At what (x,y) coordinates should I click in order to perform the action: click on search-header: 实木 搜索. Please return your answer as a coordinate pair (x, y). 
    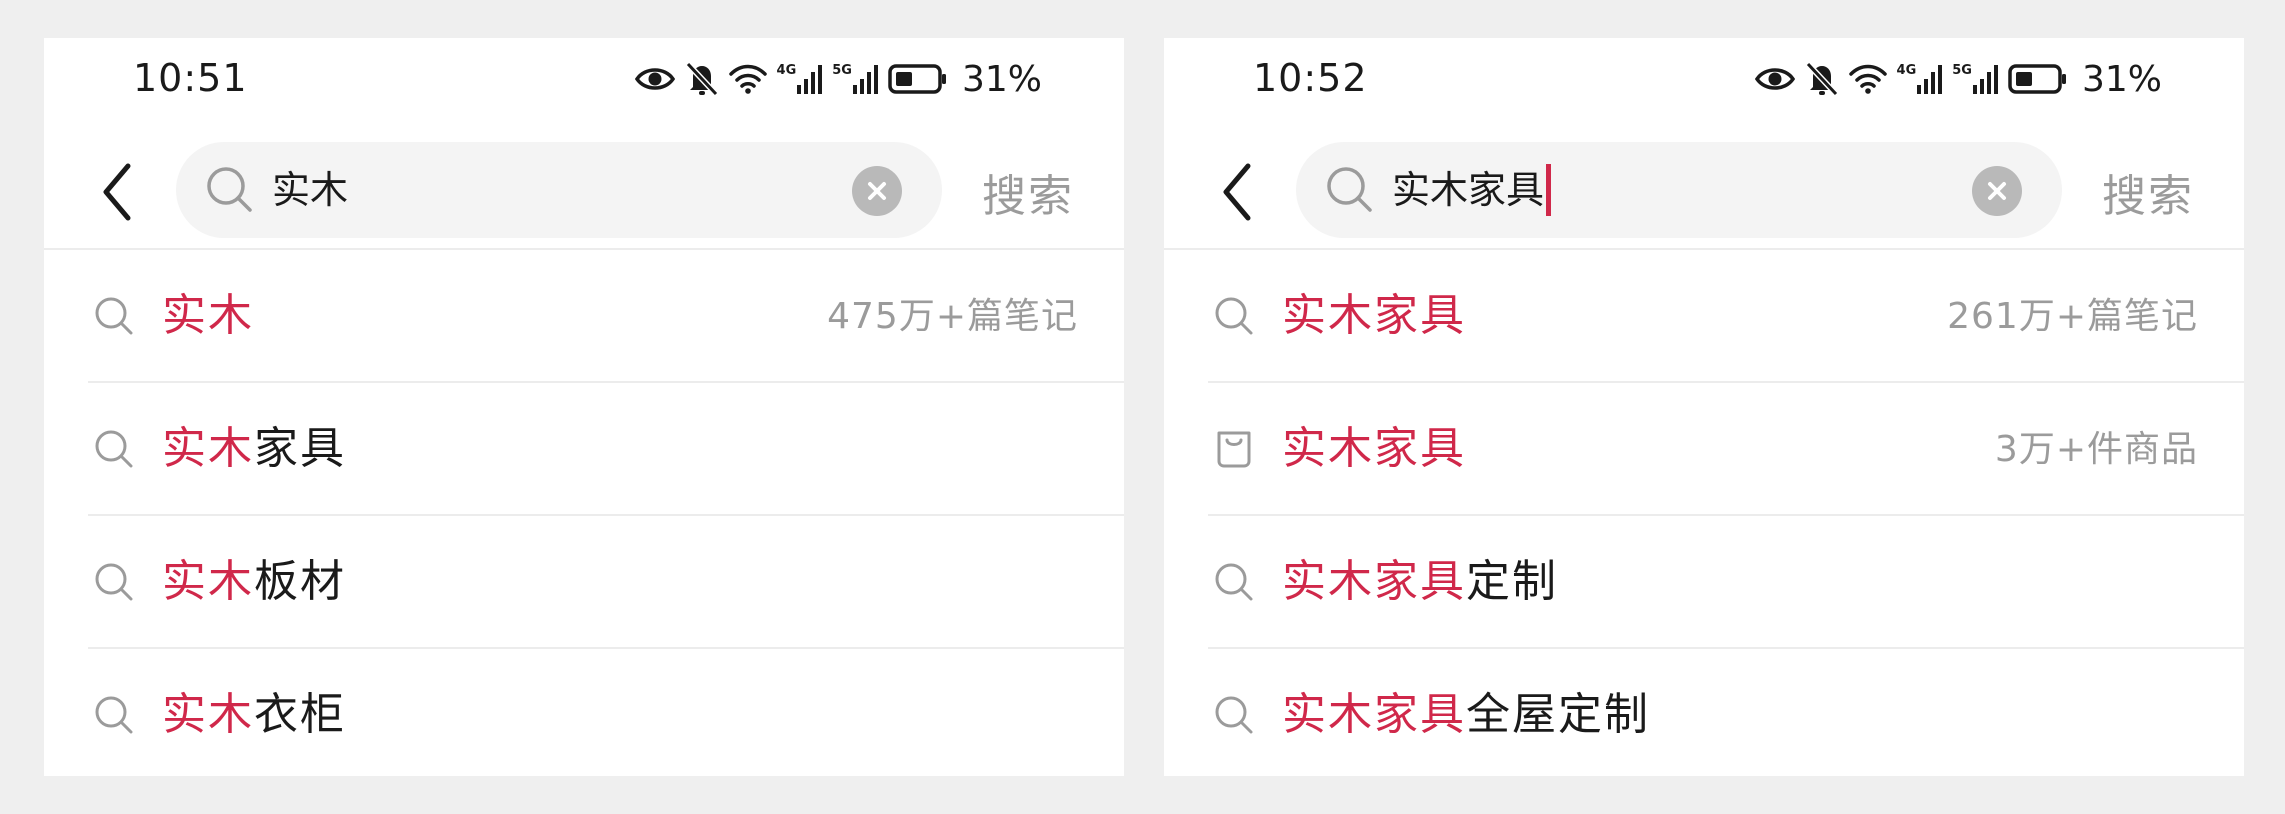
    Looking at the image, I should click on (584, 190).